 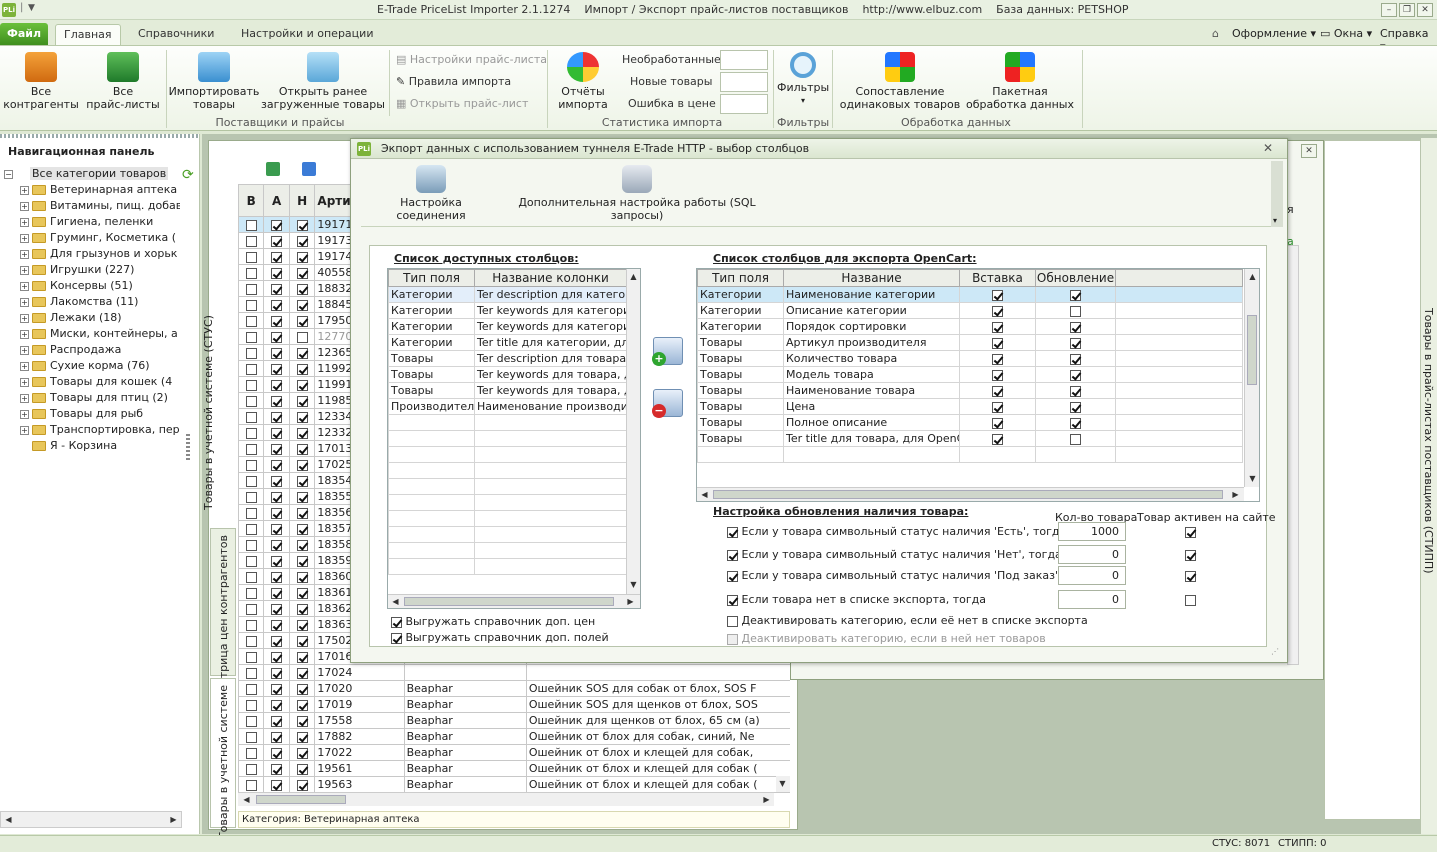 What do you see at coordinates (970, 310) in the screenshot?
I see `list-item: Категории Описание категории` at bounding box center [970, 310].